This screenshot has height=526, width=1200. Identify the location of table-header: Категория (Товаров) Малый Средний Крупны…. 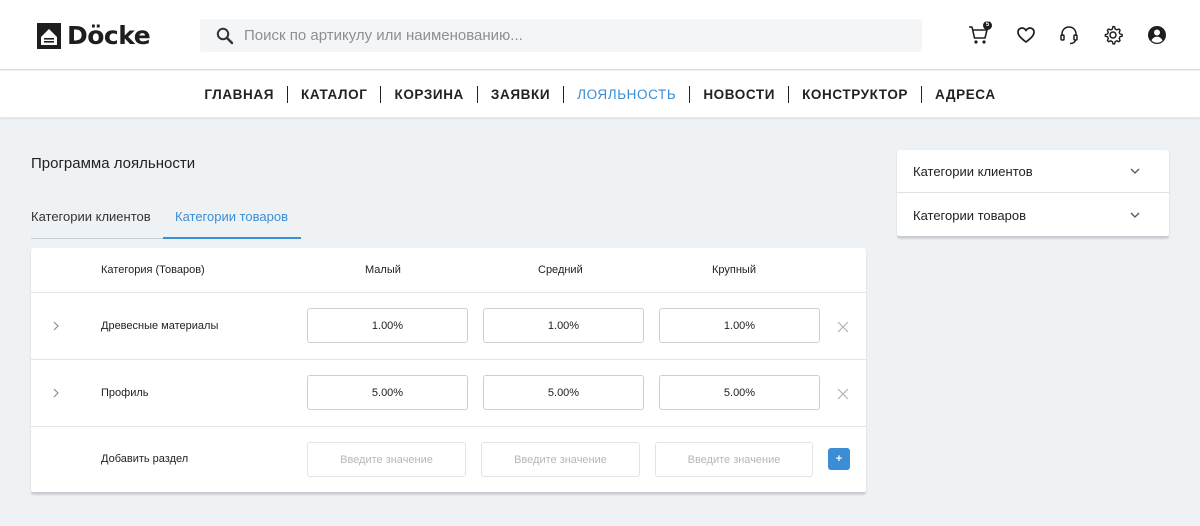
(448, 270).